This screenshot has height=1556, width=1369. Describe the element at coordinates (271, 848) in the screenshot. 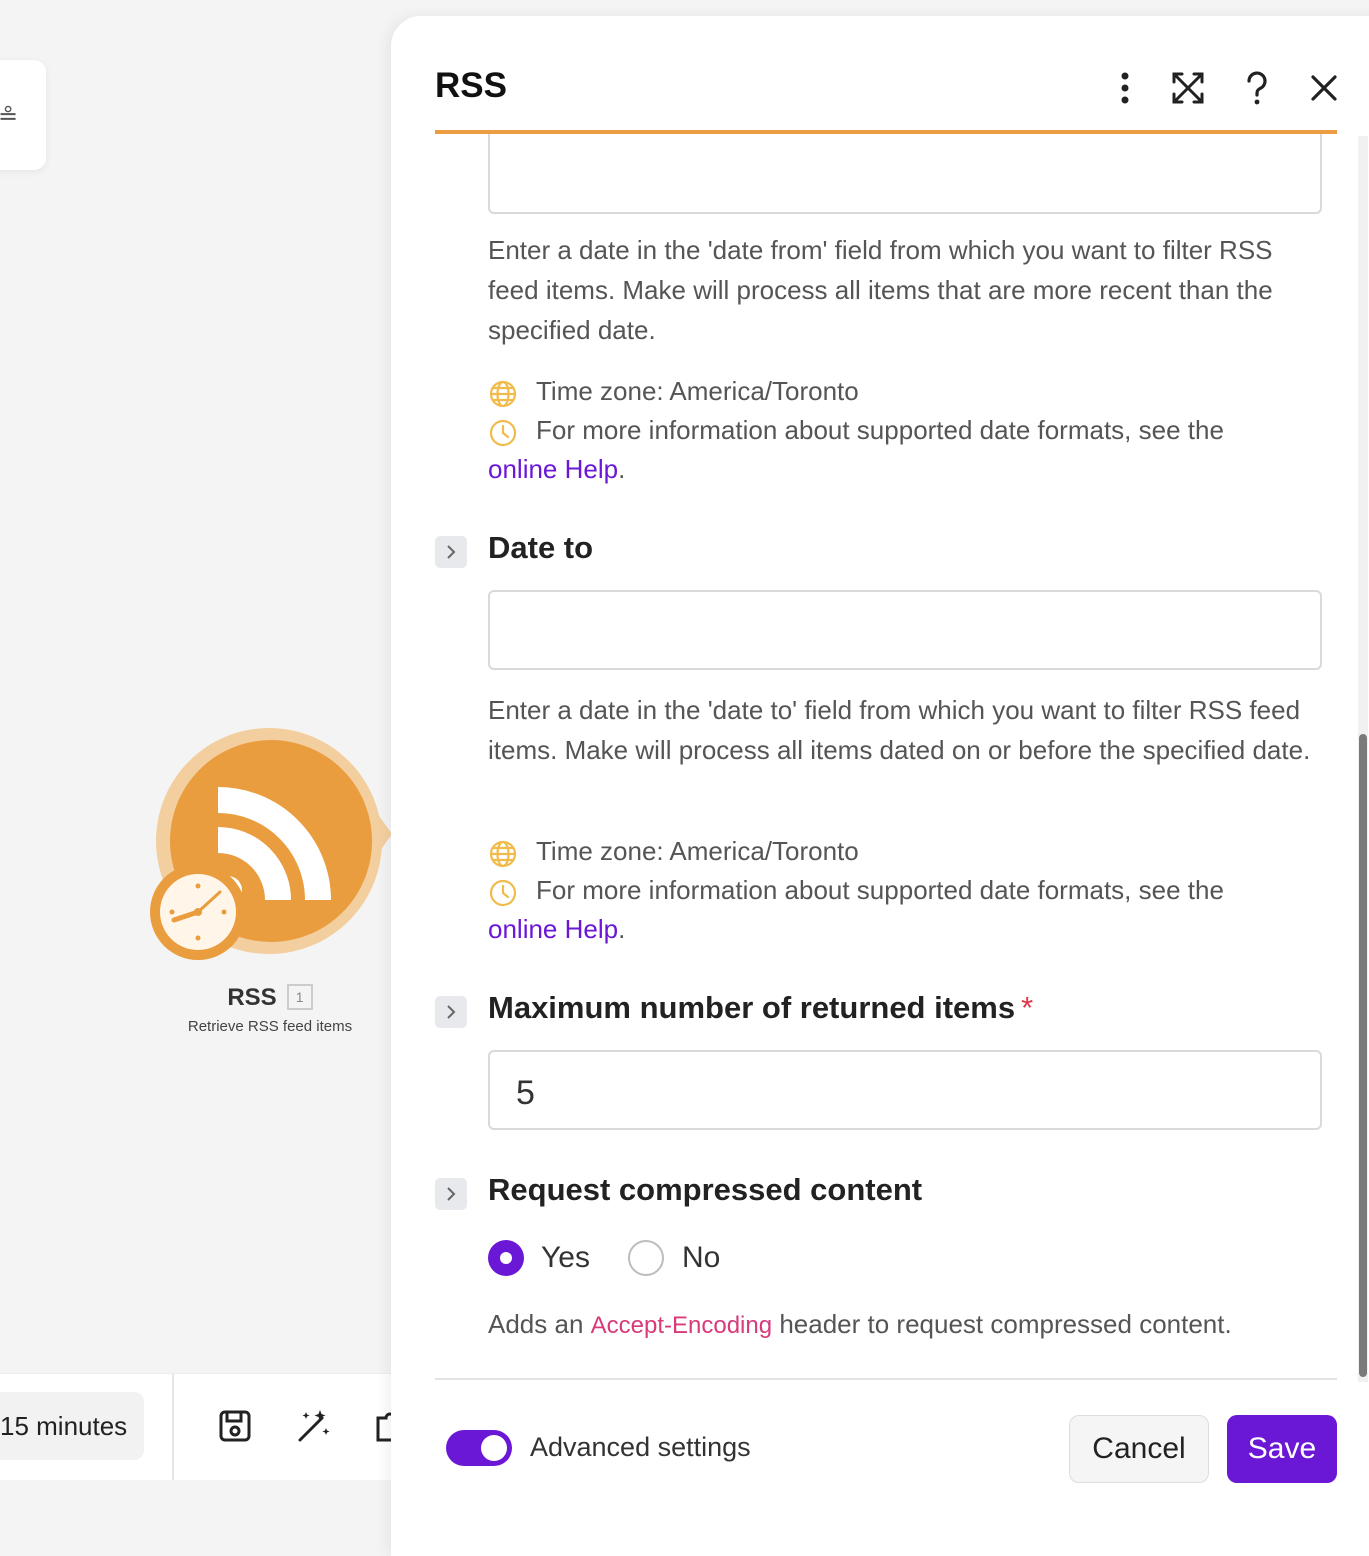

I see `rss-module` at that location.